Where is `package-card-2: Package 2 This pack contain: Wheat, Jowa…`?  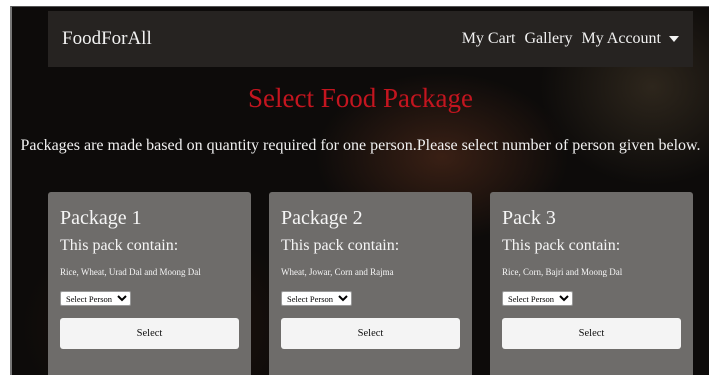 package-card-2: Package 2 This pack contain: Wheat, Jowa… is located at coordinates (370, 283).